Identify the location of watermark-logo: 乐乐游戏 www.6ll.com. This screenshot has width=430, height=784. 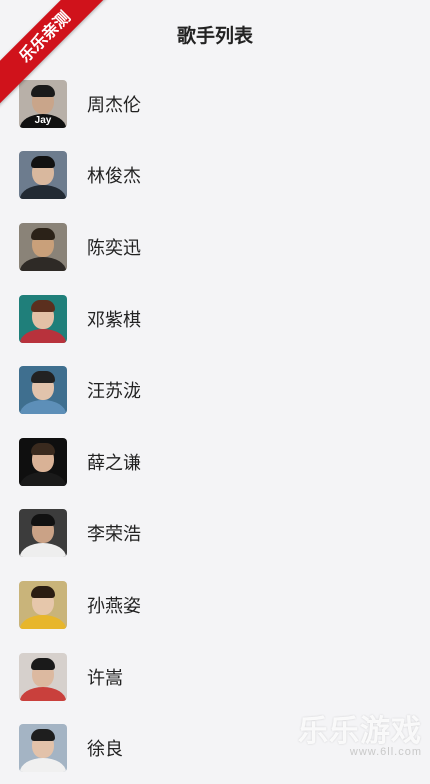
(360, 732).